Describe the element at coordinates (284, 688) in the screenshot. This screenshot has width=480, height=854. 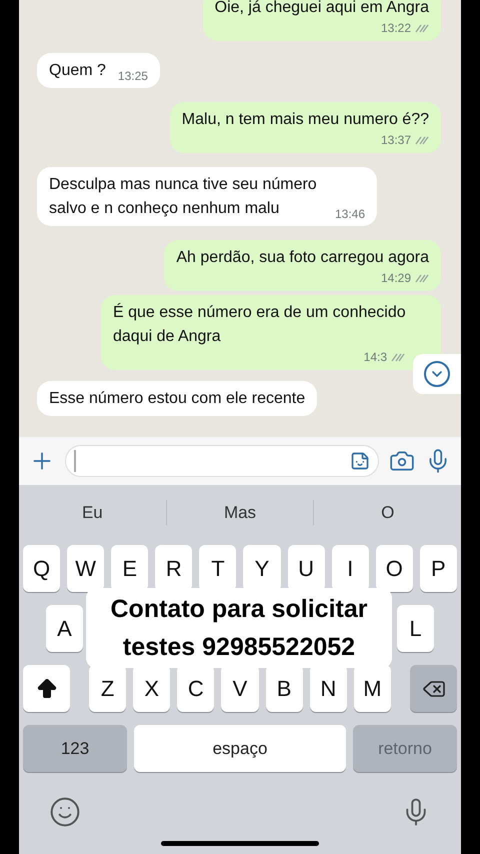
I see `keyboard-key: B` at that location.